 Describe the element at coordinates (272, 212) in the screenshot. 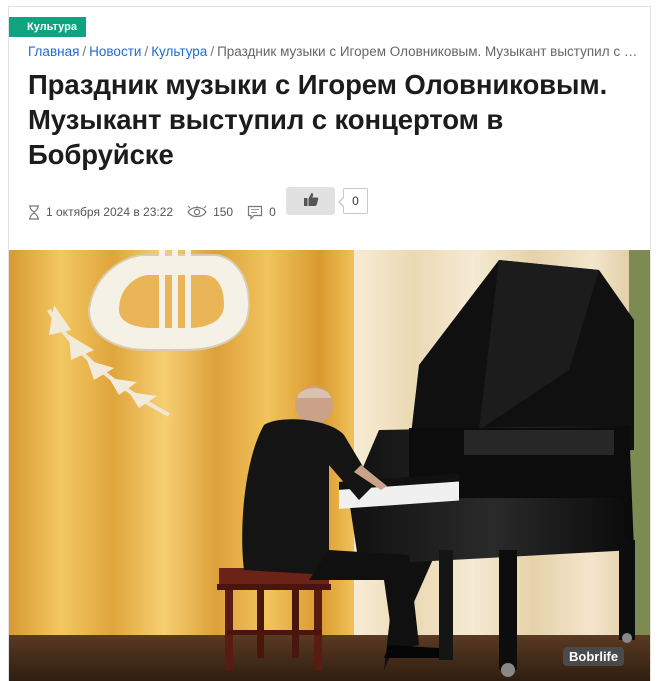

I see `comments-count: 0` at that location.